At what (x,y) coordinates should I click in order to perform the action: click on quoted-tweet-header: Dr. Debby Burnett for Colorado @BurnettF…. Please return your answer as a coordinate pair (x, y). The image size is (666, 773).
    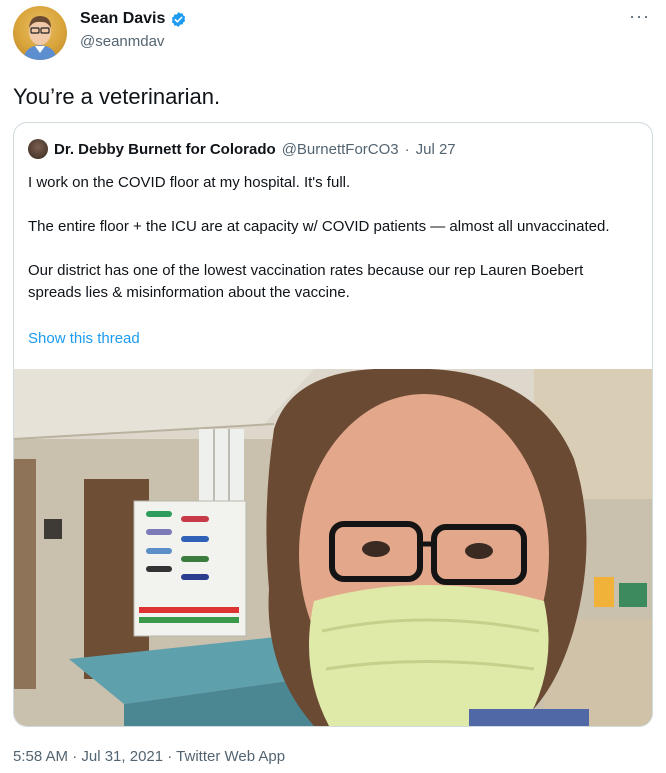
    Looking at the image, I should click on (242, 149).